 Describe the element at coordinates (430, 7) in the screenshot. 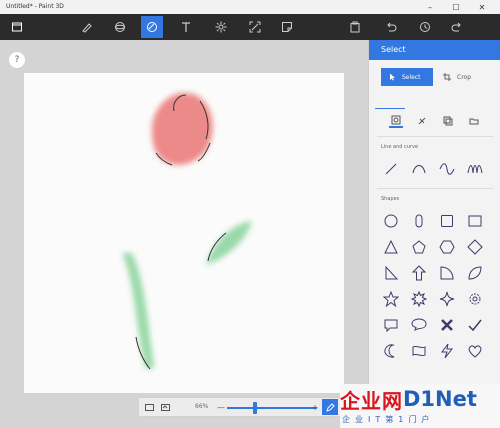

I see `minimize-button: –` at that location.